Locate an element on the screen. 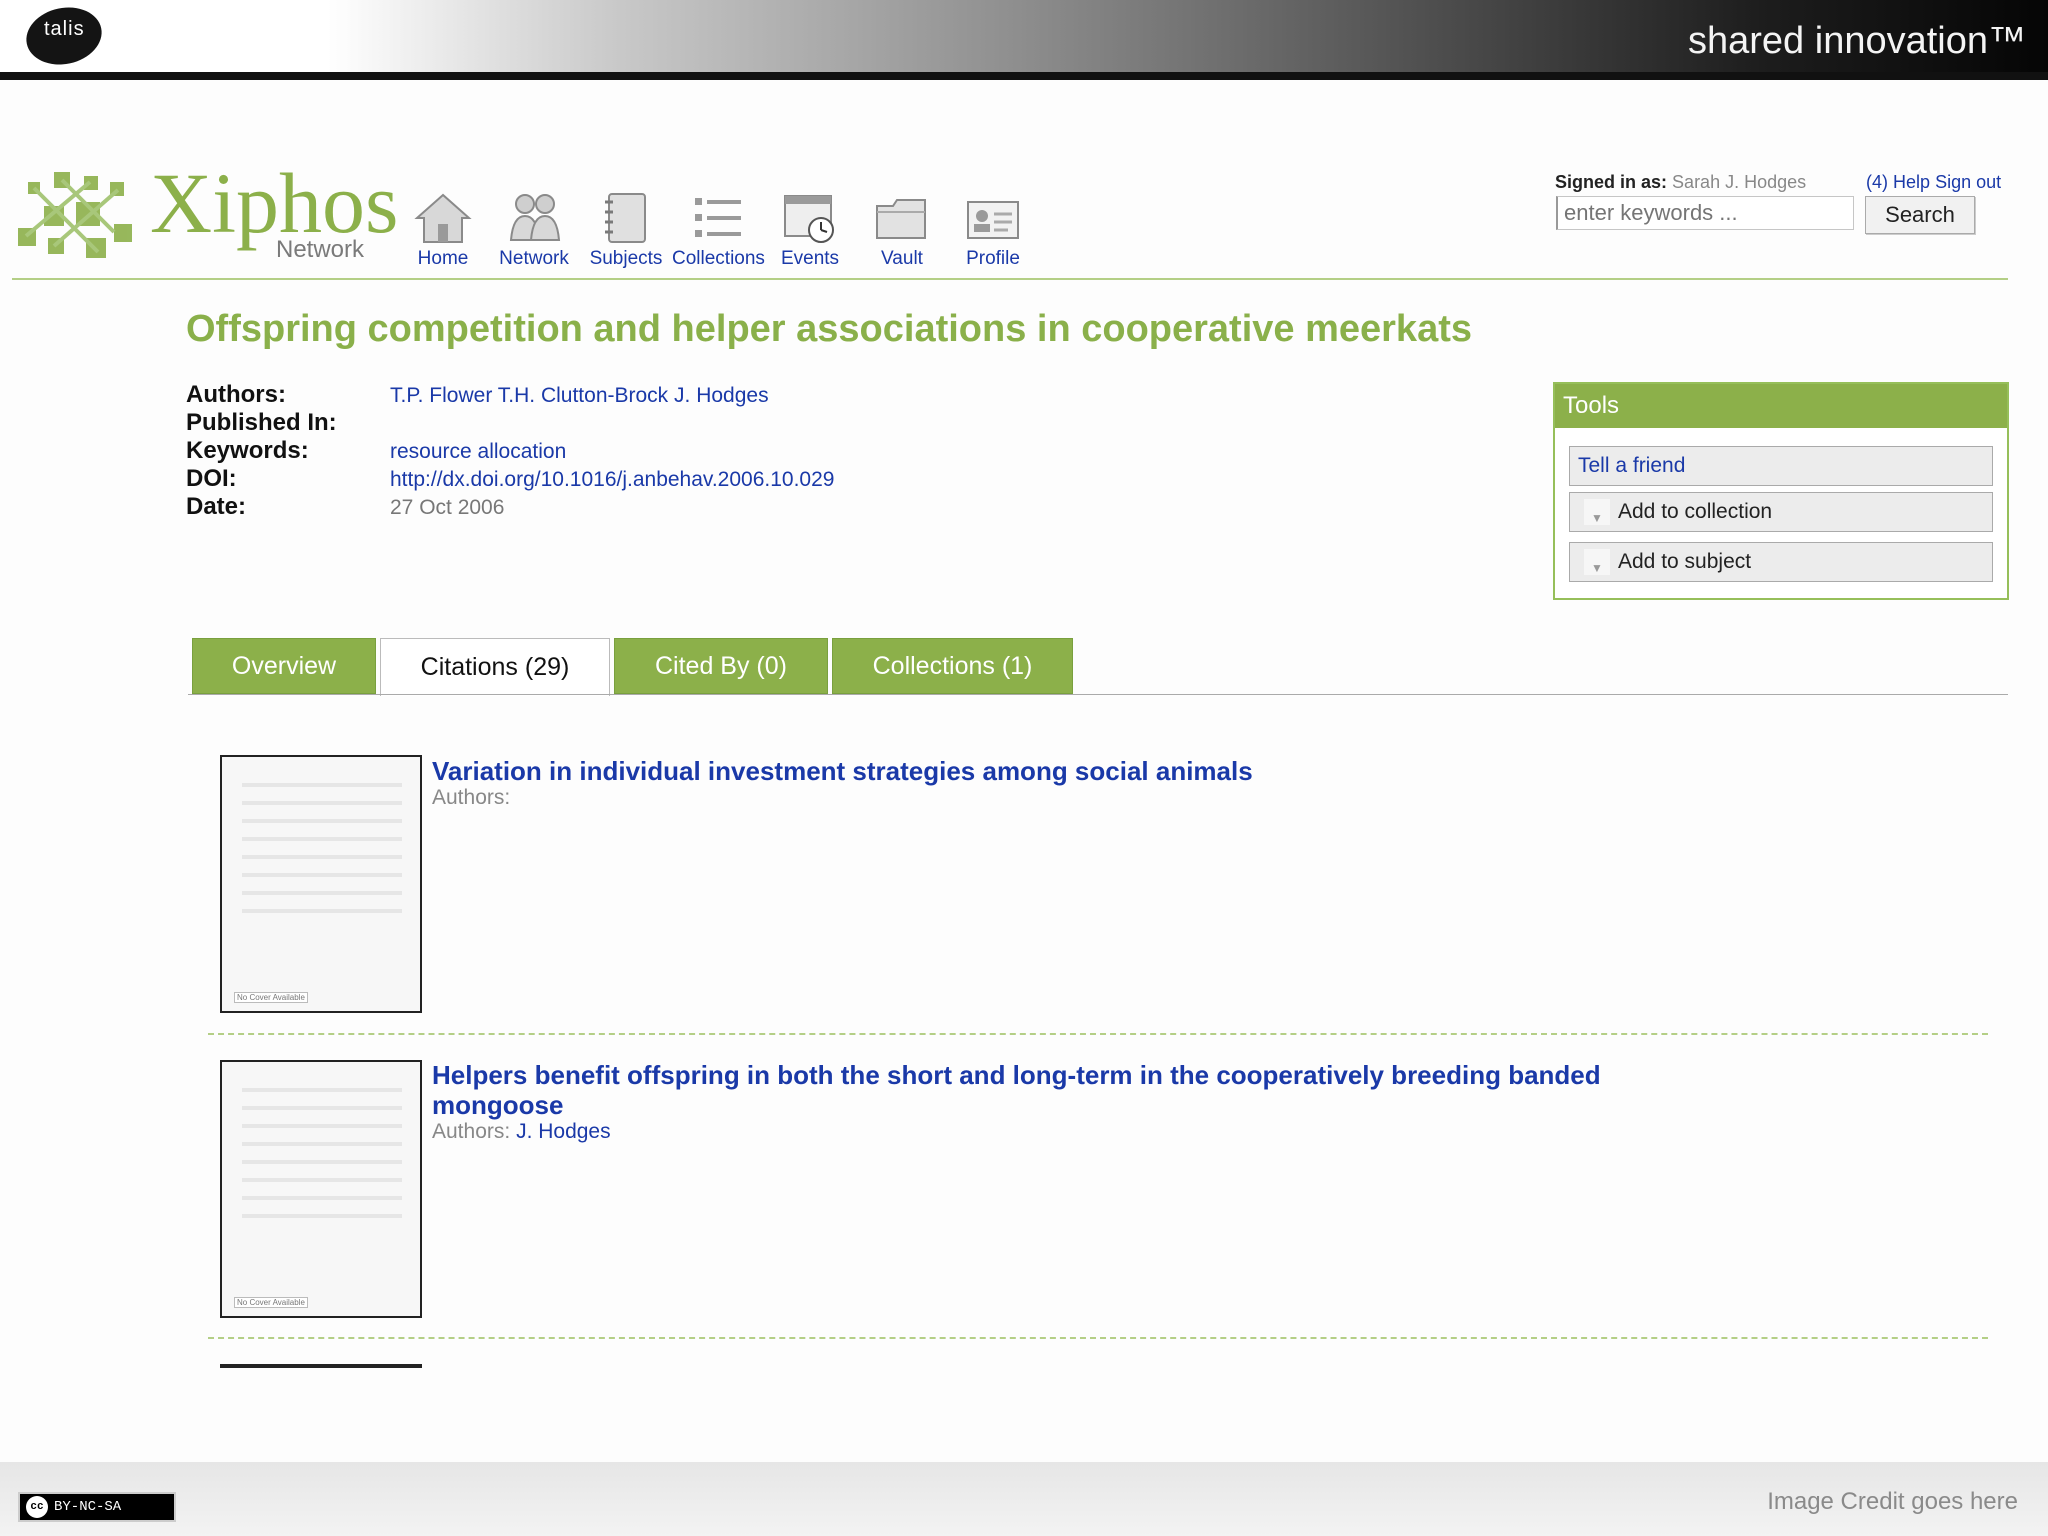 The image size is (2048, 1536). nav-collections-label: Collections is located at coordinates (718, 258).